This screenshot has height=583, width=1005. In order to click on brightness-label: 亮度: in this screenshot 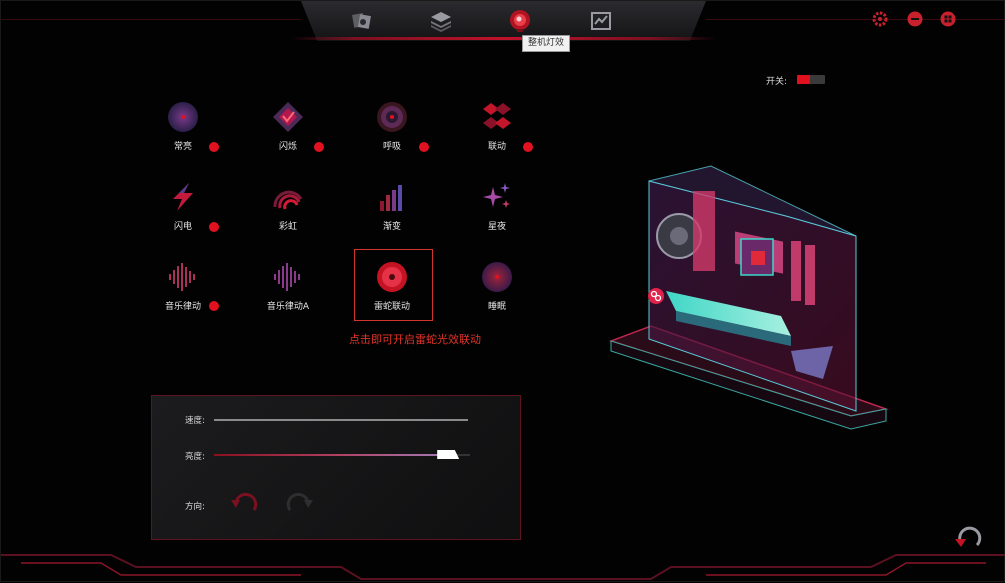, I will do `click(195, 457)`.